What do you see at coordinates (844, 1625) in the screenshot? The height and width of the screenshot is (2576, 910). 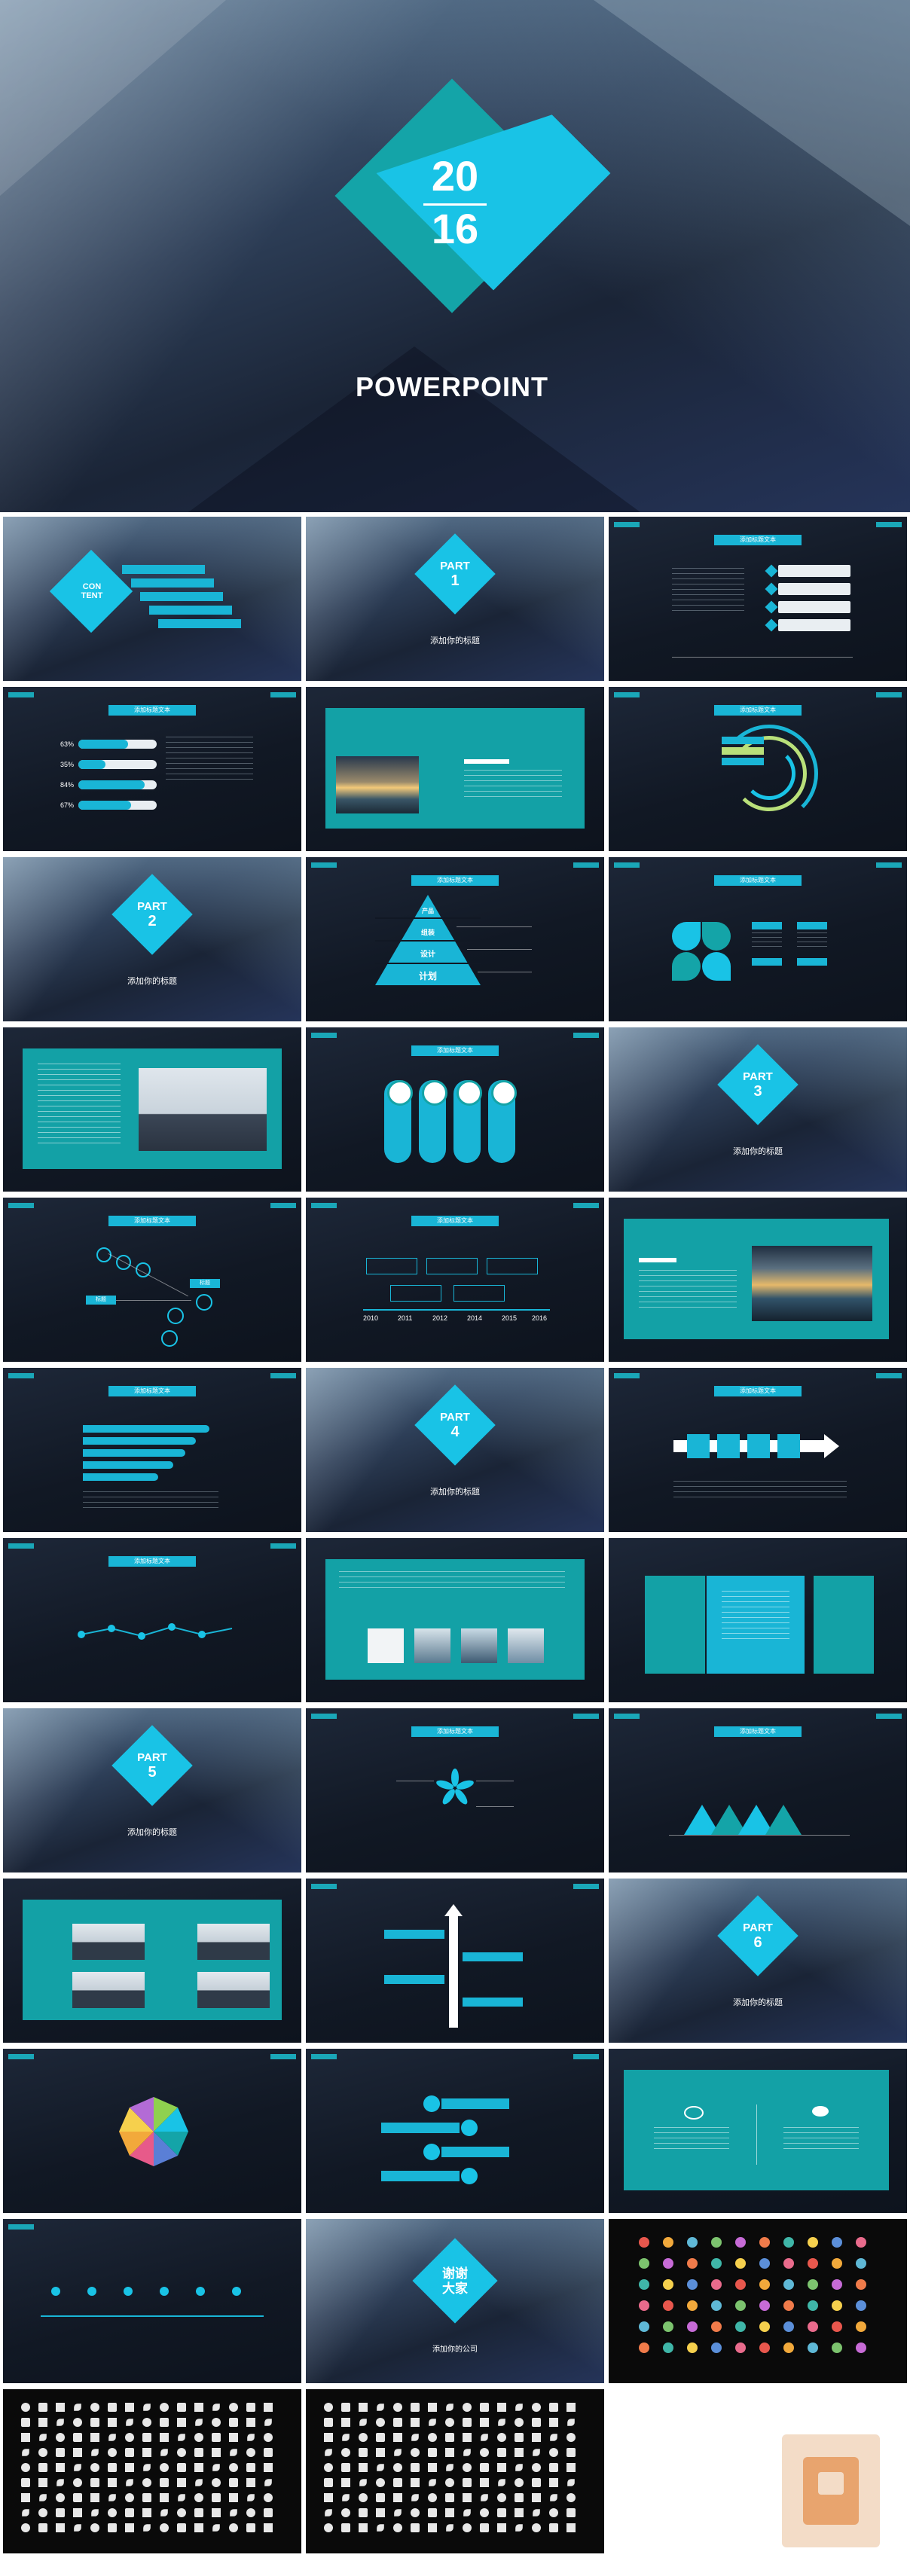 I see `column-card` at bounding box center [844, 1625].